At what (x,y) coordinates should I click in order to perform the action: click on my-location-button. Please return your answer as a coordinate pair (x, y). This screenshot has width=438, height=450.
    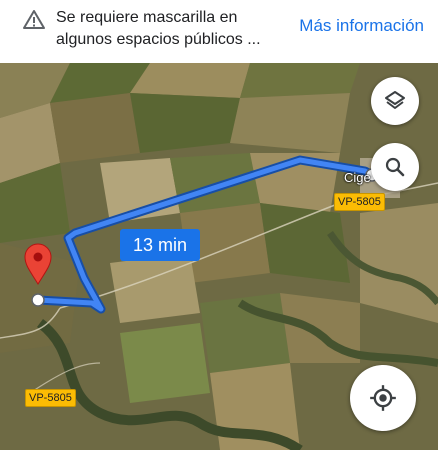
    Looking at the image, I should click on (383, 398).